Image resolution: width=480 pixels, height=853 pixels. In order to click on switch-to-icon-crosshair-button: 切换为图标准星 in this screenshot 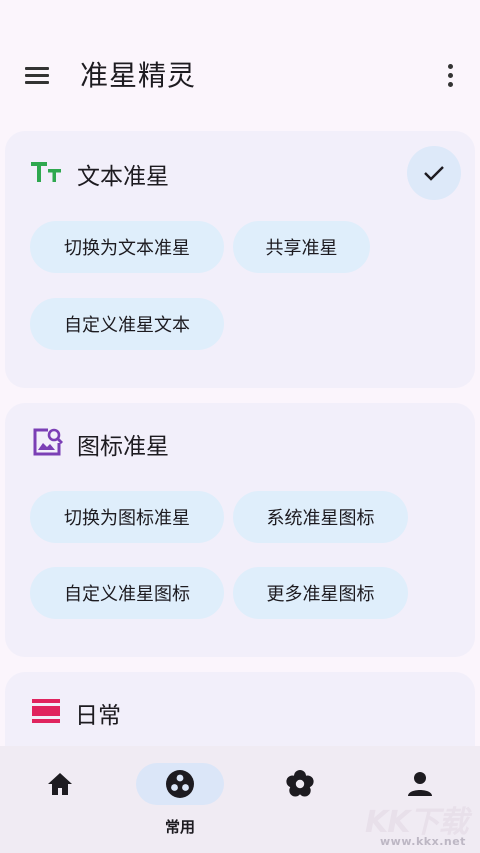, I will do `click(127, 517)`.